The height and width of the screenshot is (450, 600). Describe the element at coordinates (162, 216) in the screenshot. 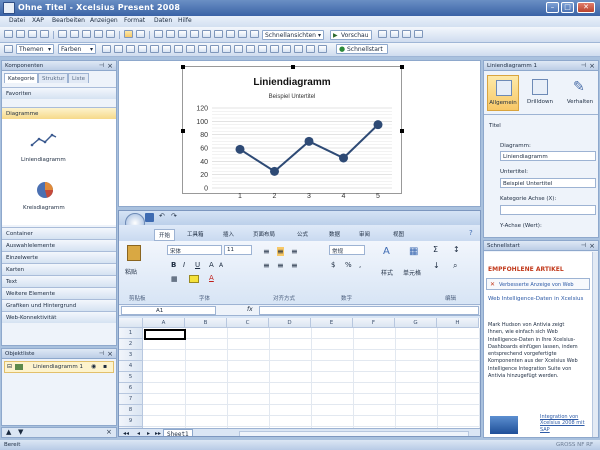

I see `undo-icon: ↶` at that location.